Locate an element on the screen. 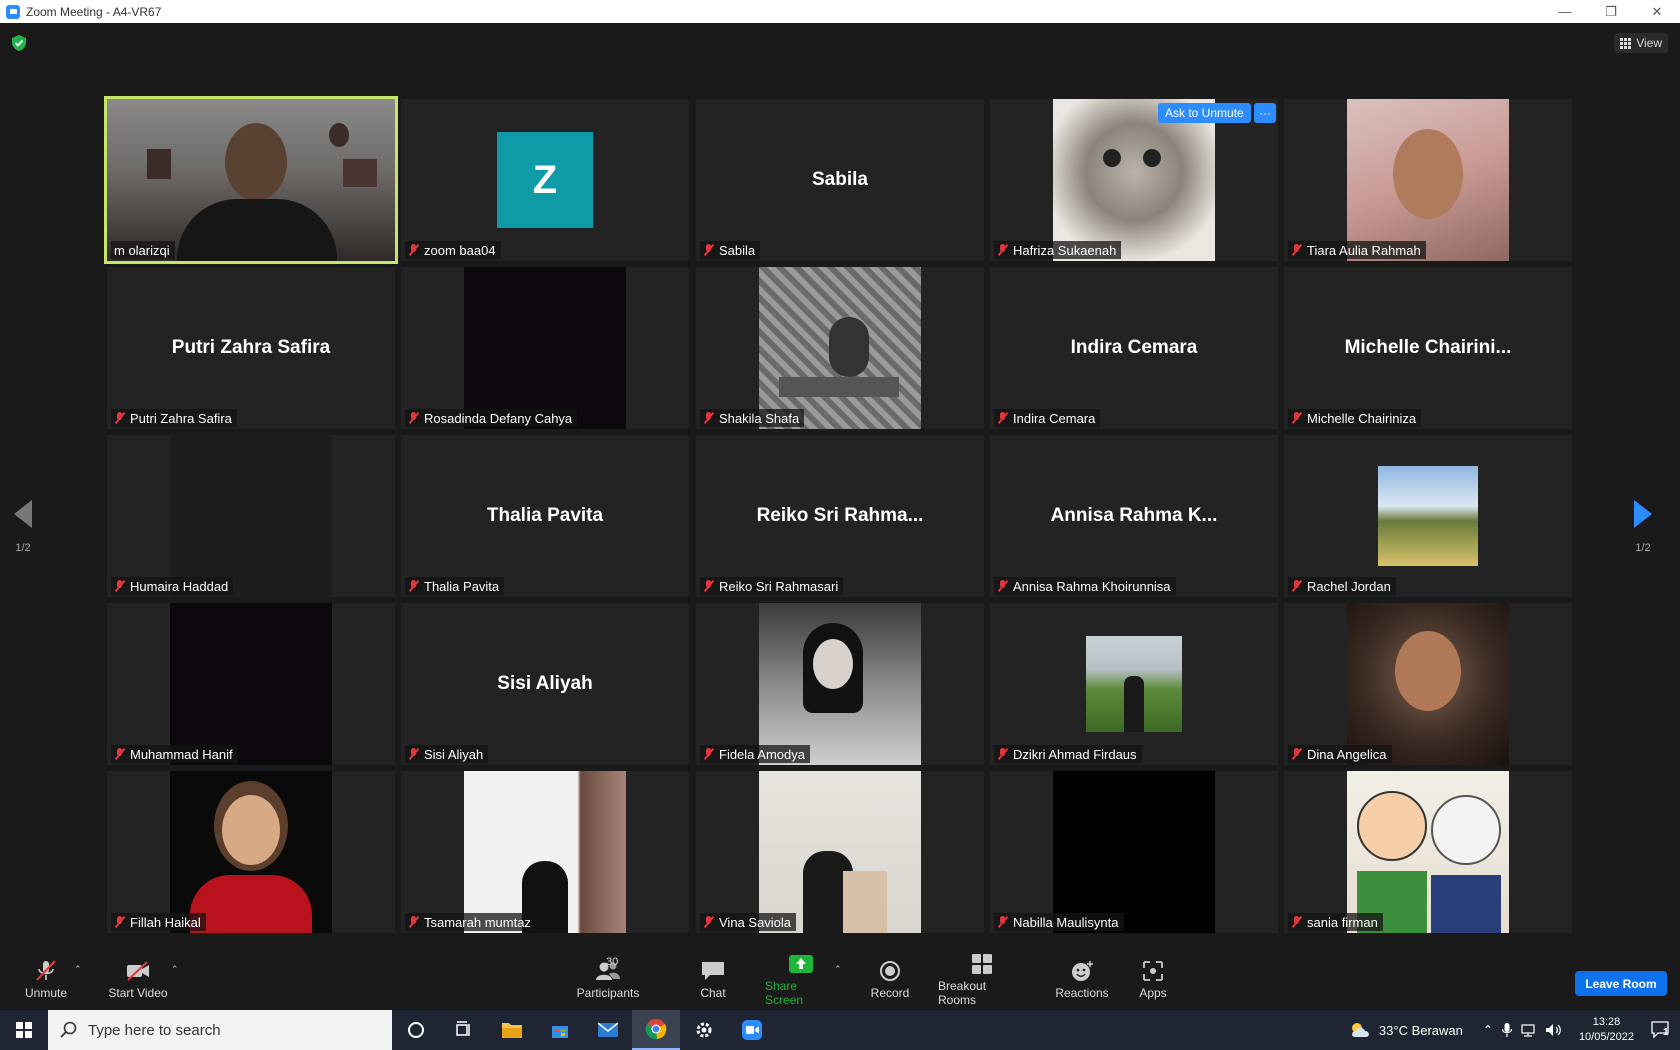  avatar: Z is located at coordinates (545, 180).